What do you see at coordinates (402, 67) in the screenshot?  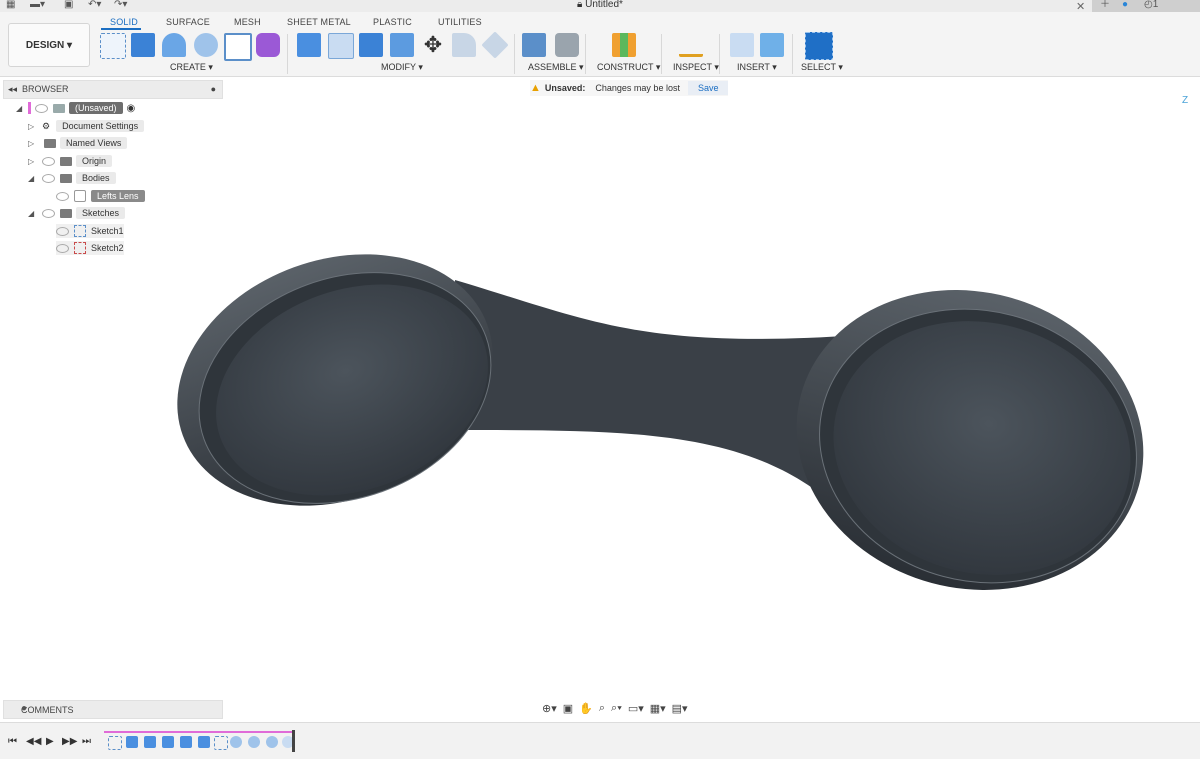 I see `modify-menu: MODIFY ▾` at bounding box center [402, 67].